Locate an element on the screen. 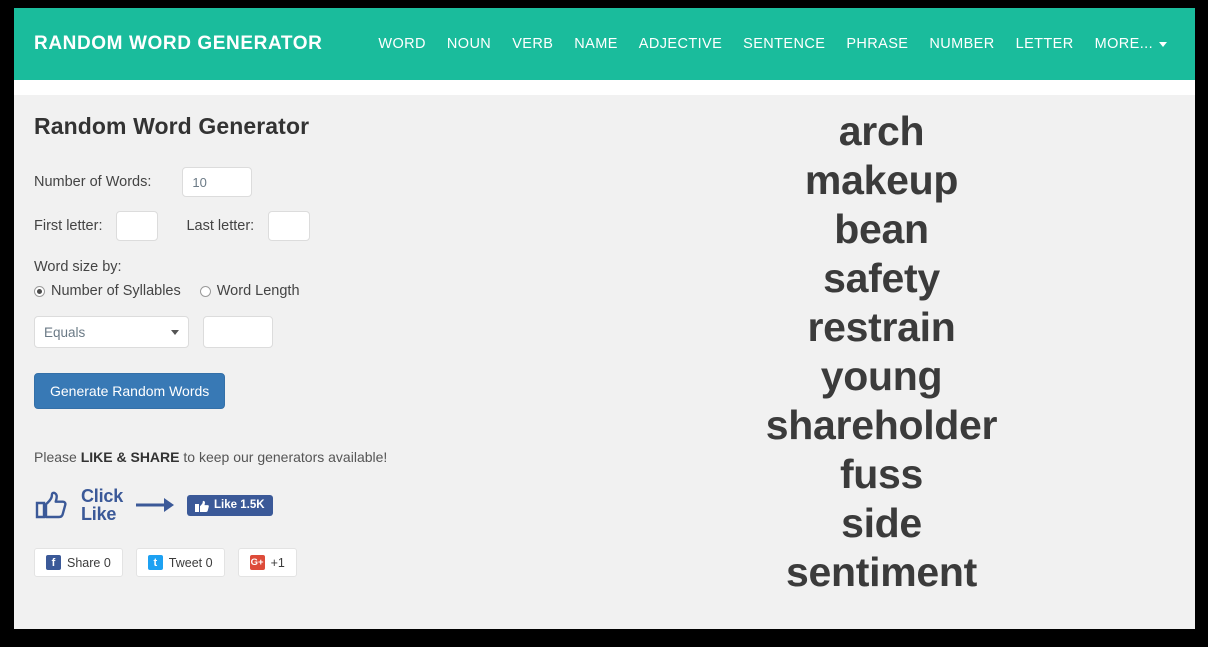 The width and height of the screenshot is (1208, 647). google-plus-icon: G+ is located at coordinates (257, 562).